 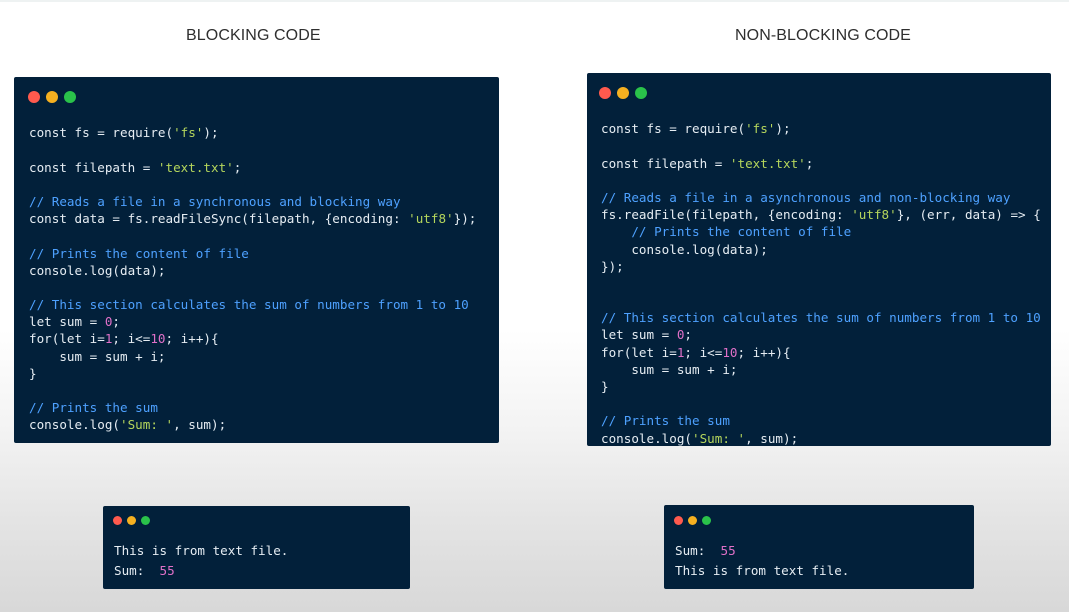 I want to click on code-comment: // Prints the content of file, so click(x=741, y=232).